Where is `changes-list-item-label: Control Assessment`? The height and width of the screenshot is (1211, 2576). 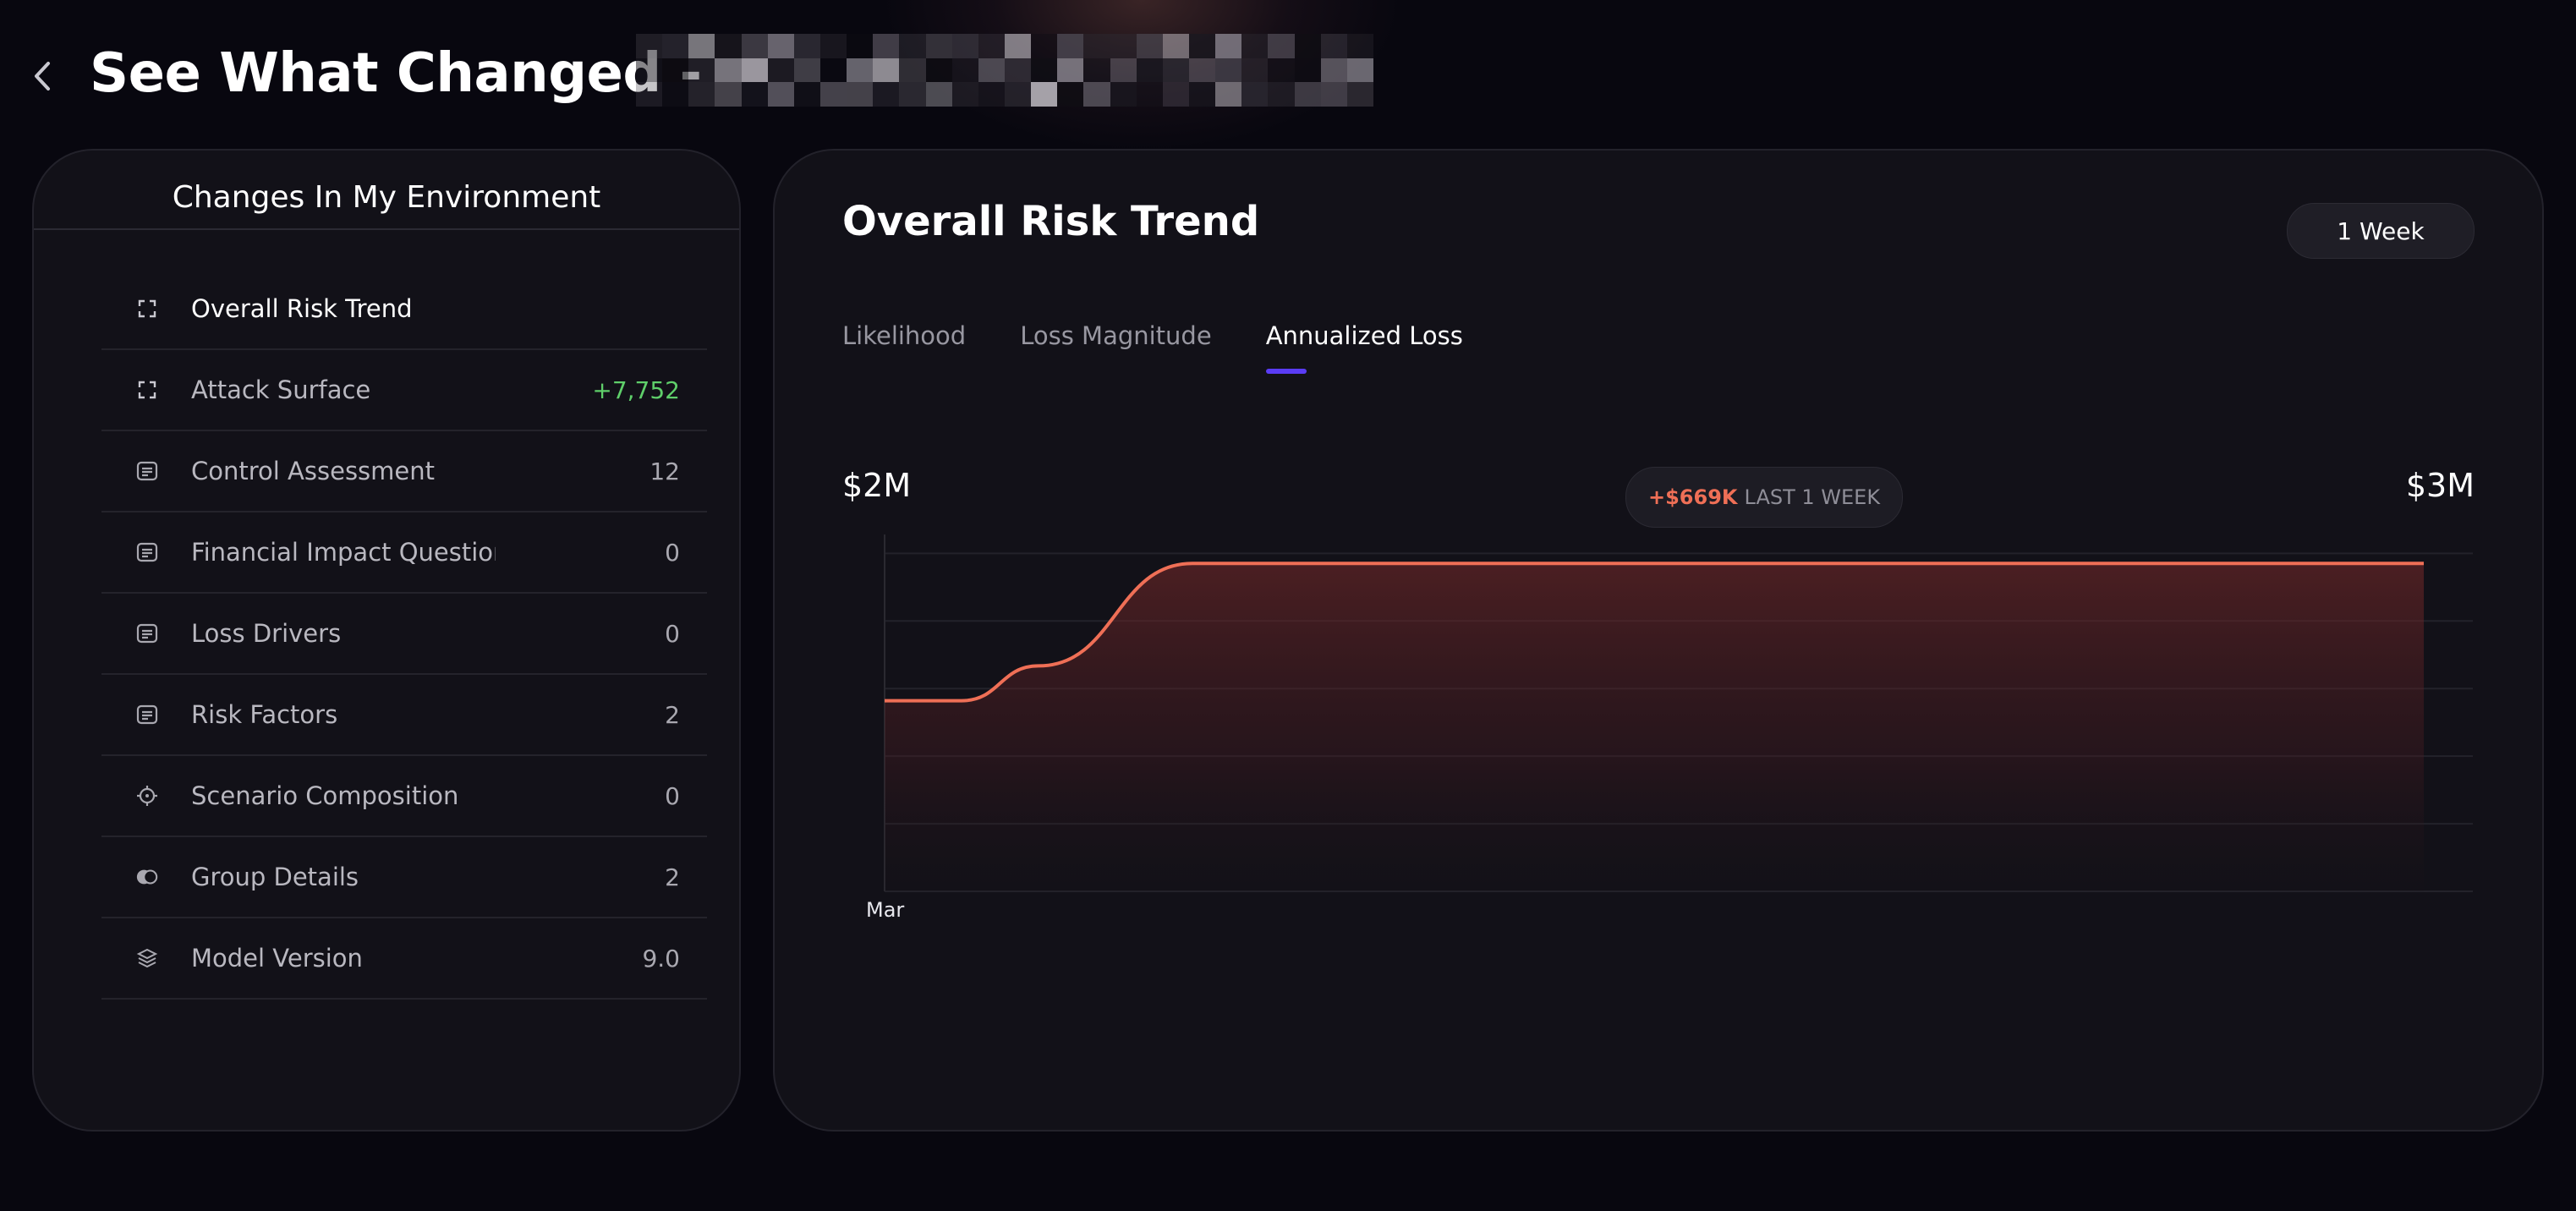 changes-list-item-label: Control Assessment is located at coordinates (313, 471).